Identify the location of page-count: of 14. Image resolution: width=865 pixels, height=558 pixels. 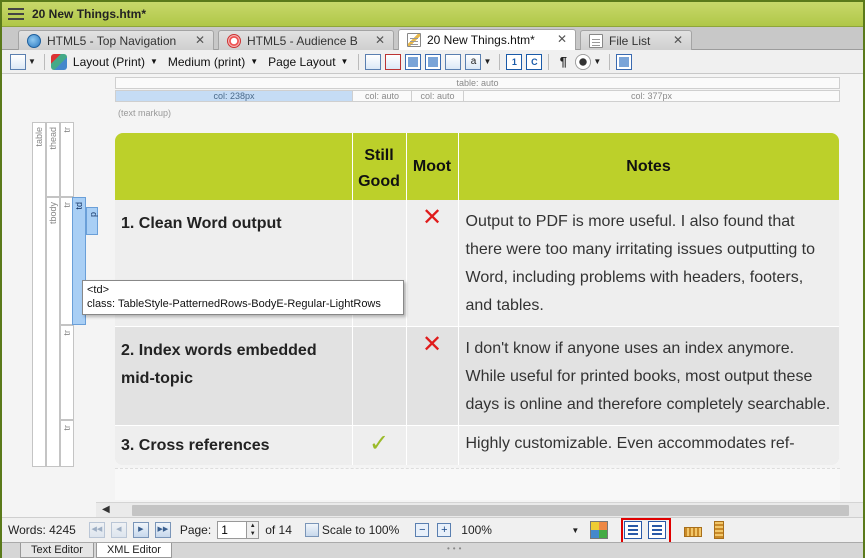
(278, 530).